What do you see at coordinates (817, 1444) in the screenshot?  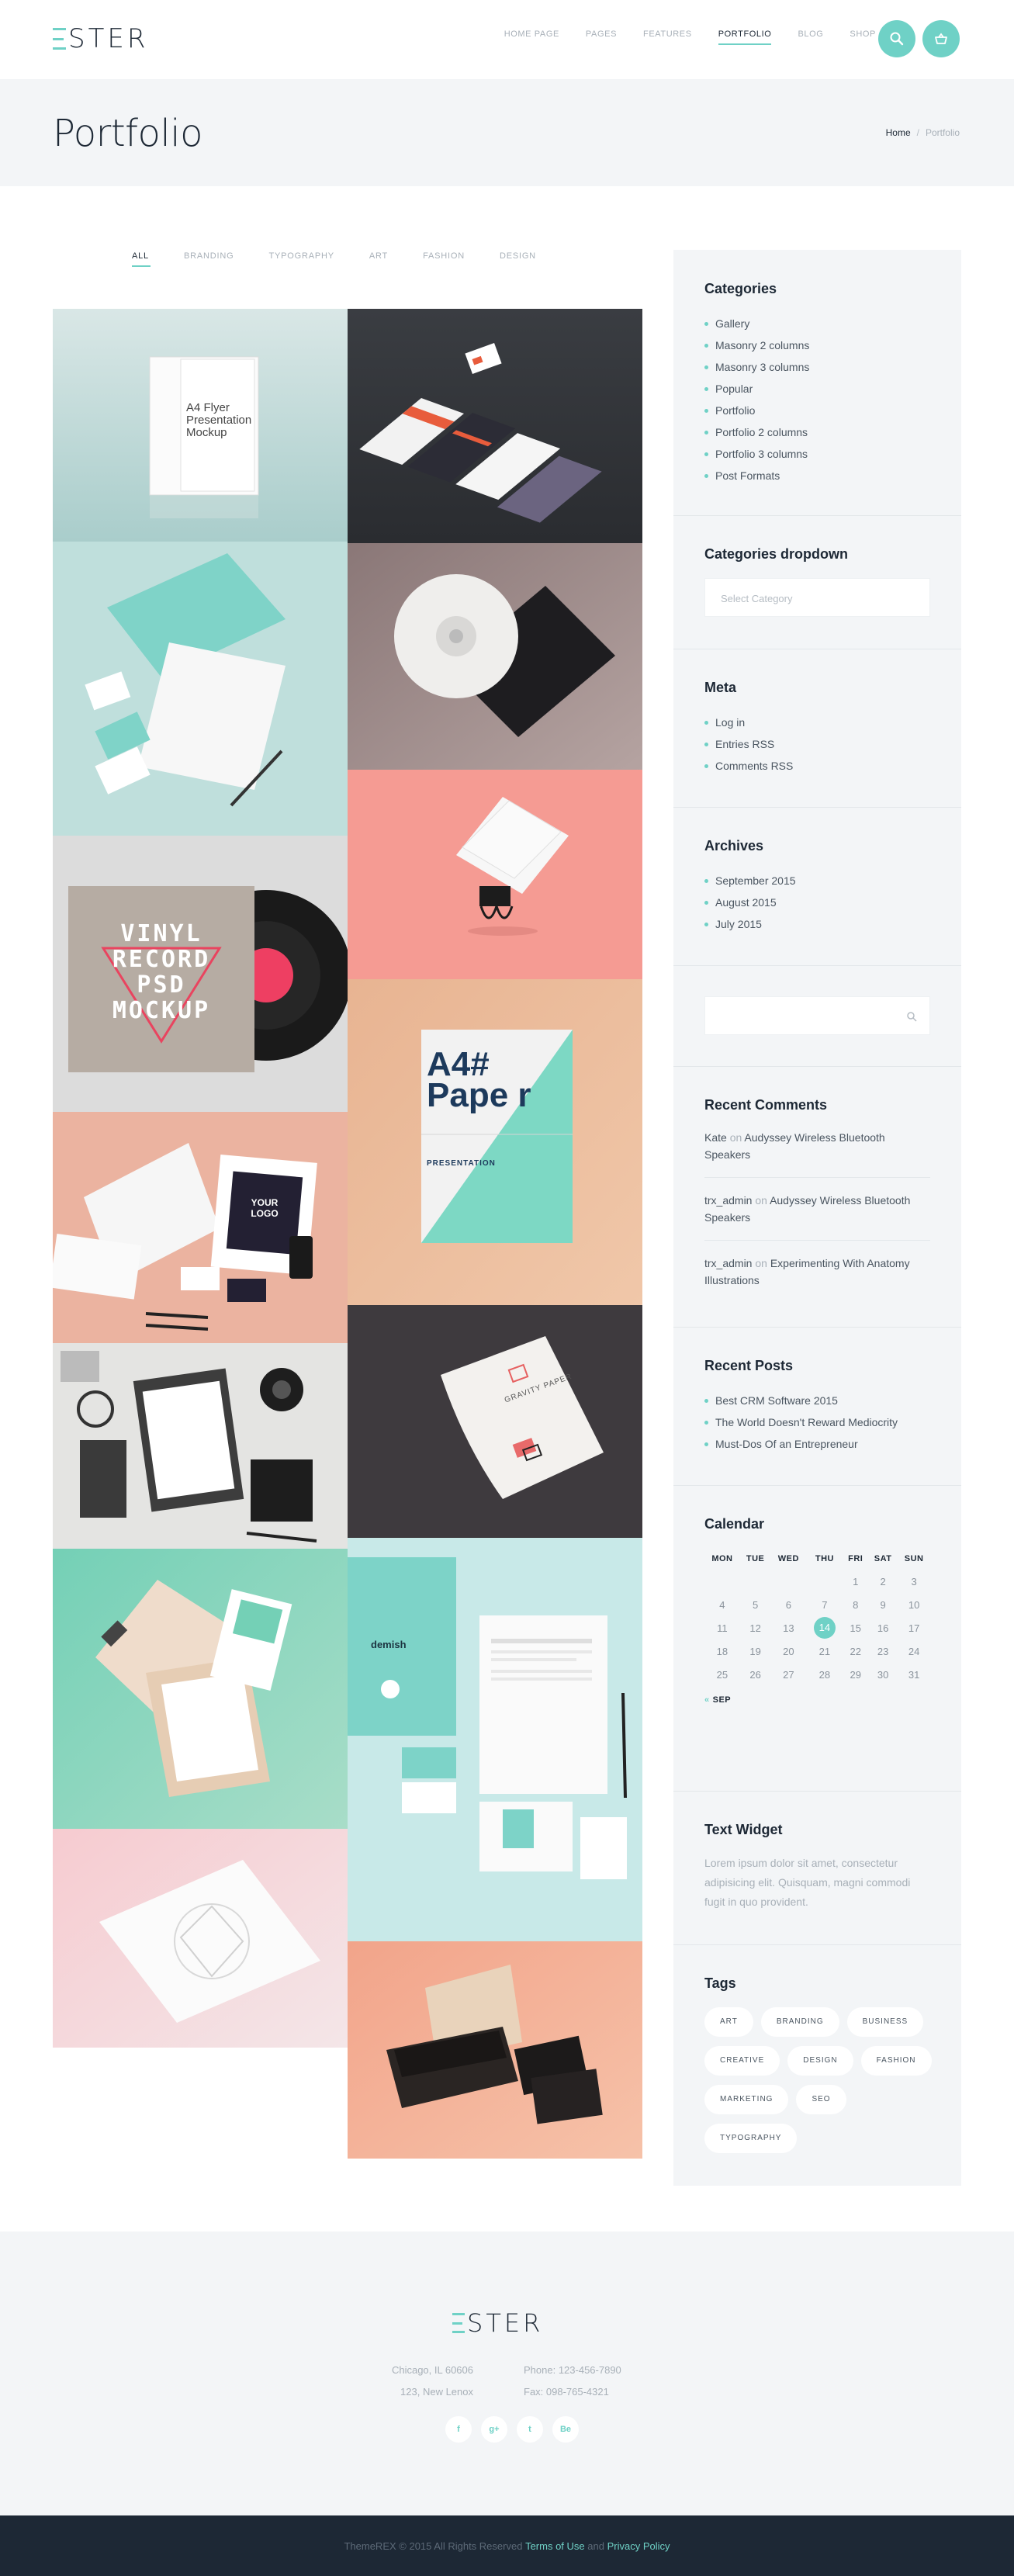 I see `recent-post-link: Must-Dos Of an Entrepreneur` at bounding box center [817, 1444].